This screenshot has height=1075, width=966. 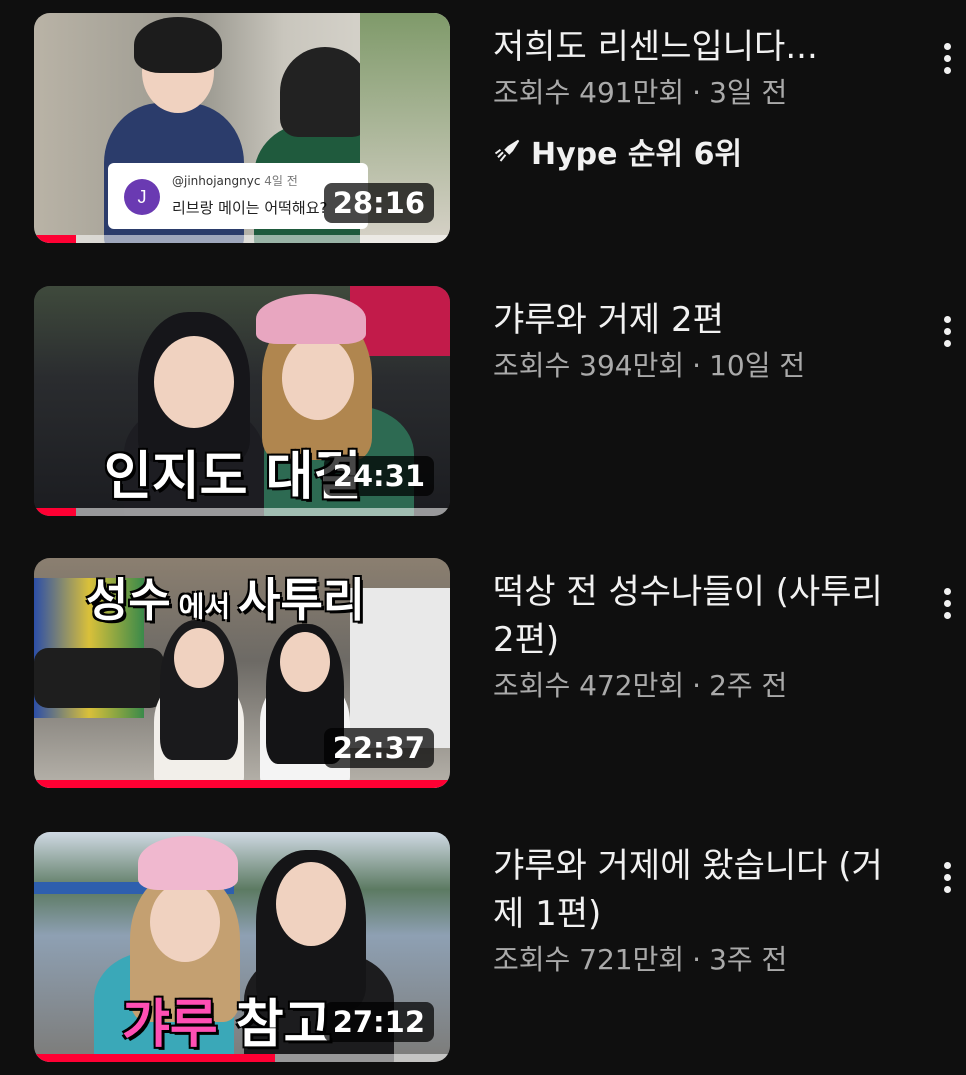 What do you see at coordinates (235, 181) in the screenshot?
I see `comment-handle: @jinhojangnyc 4일 전` at bounding box center [235, 181].